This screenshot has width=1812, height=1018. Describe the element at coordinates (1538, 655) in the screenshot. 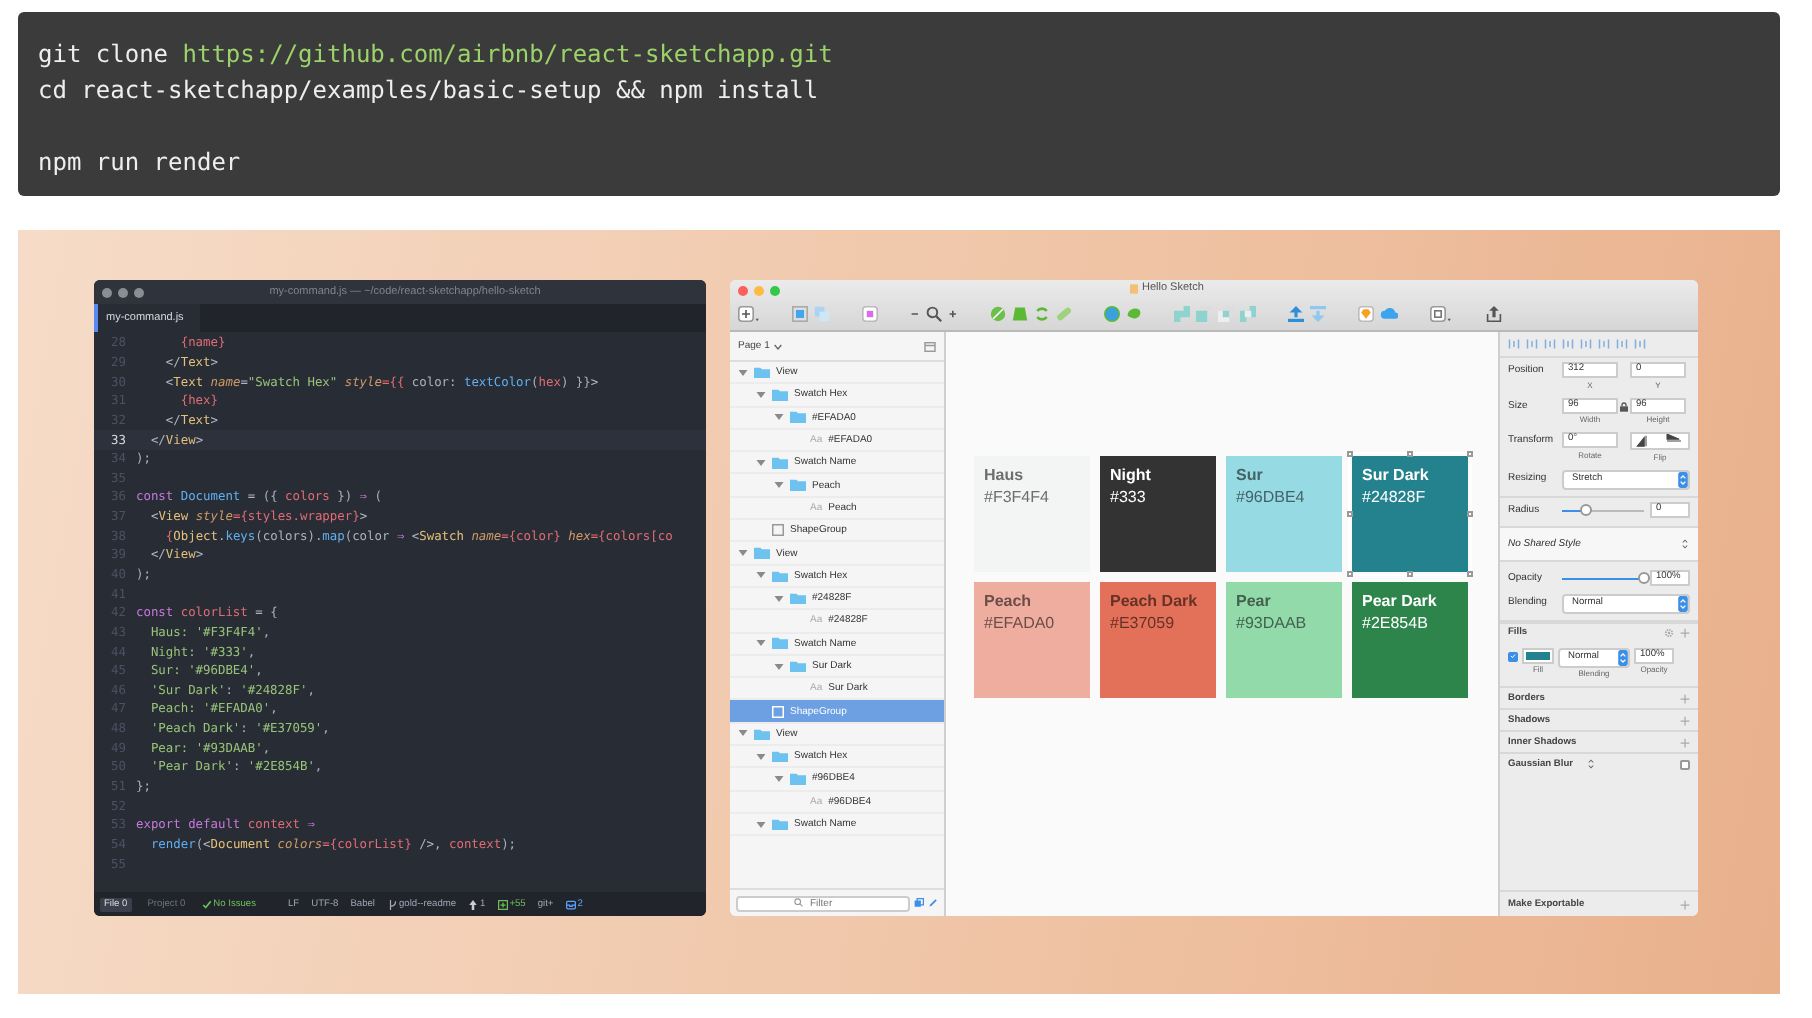

I see `fill-color-well` at that location.